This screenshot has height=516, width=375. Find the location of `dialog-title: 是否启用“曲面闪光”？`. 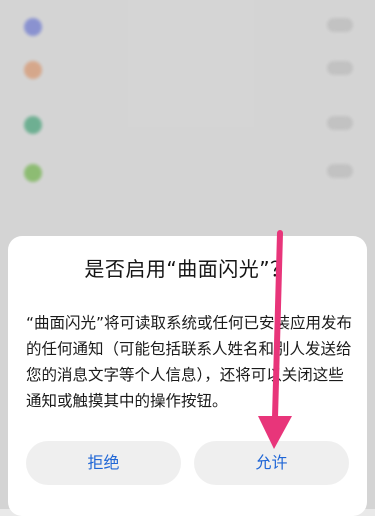

dialog-title: 是否启用“曲面闪光”？ is located at coordinates (187, 269).